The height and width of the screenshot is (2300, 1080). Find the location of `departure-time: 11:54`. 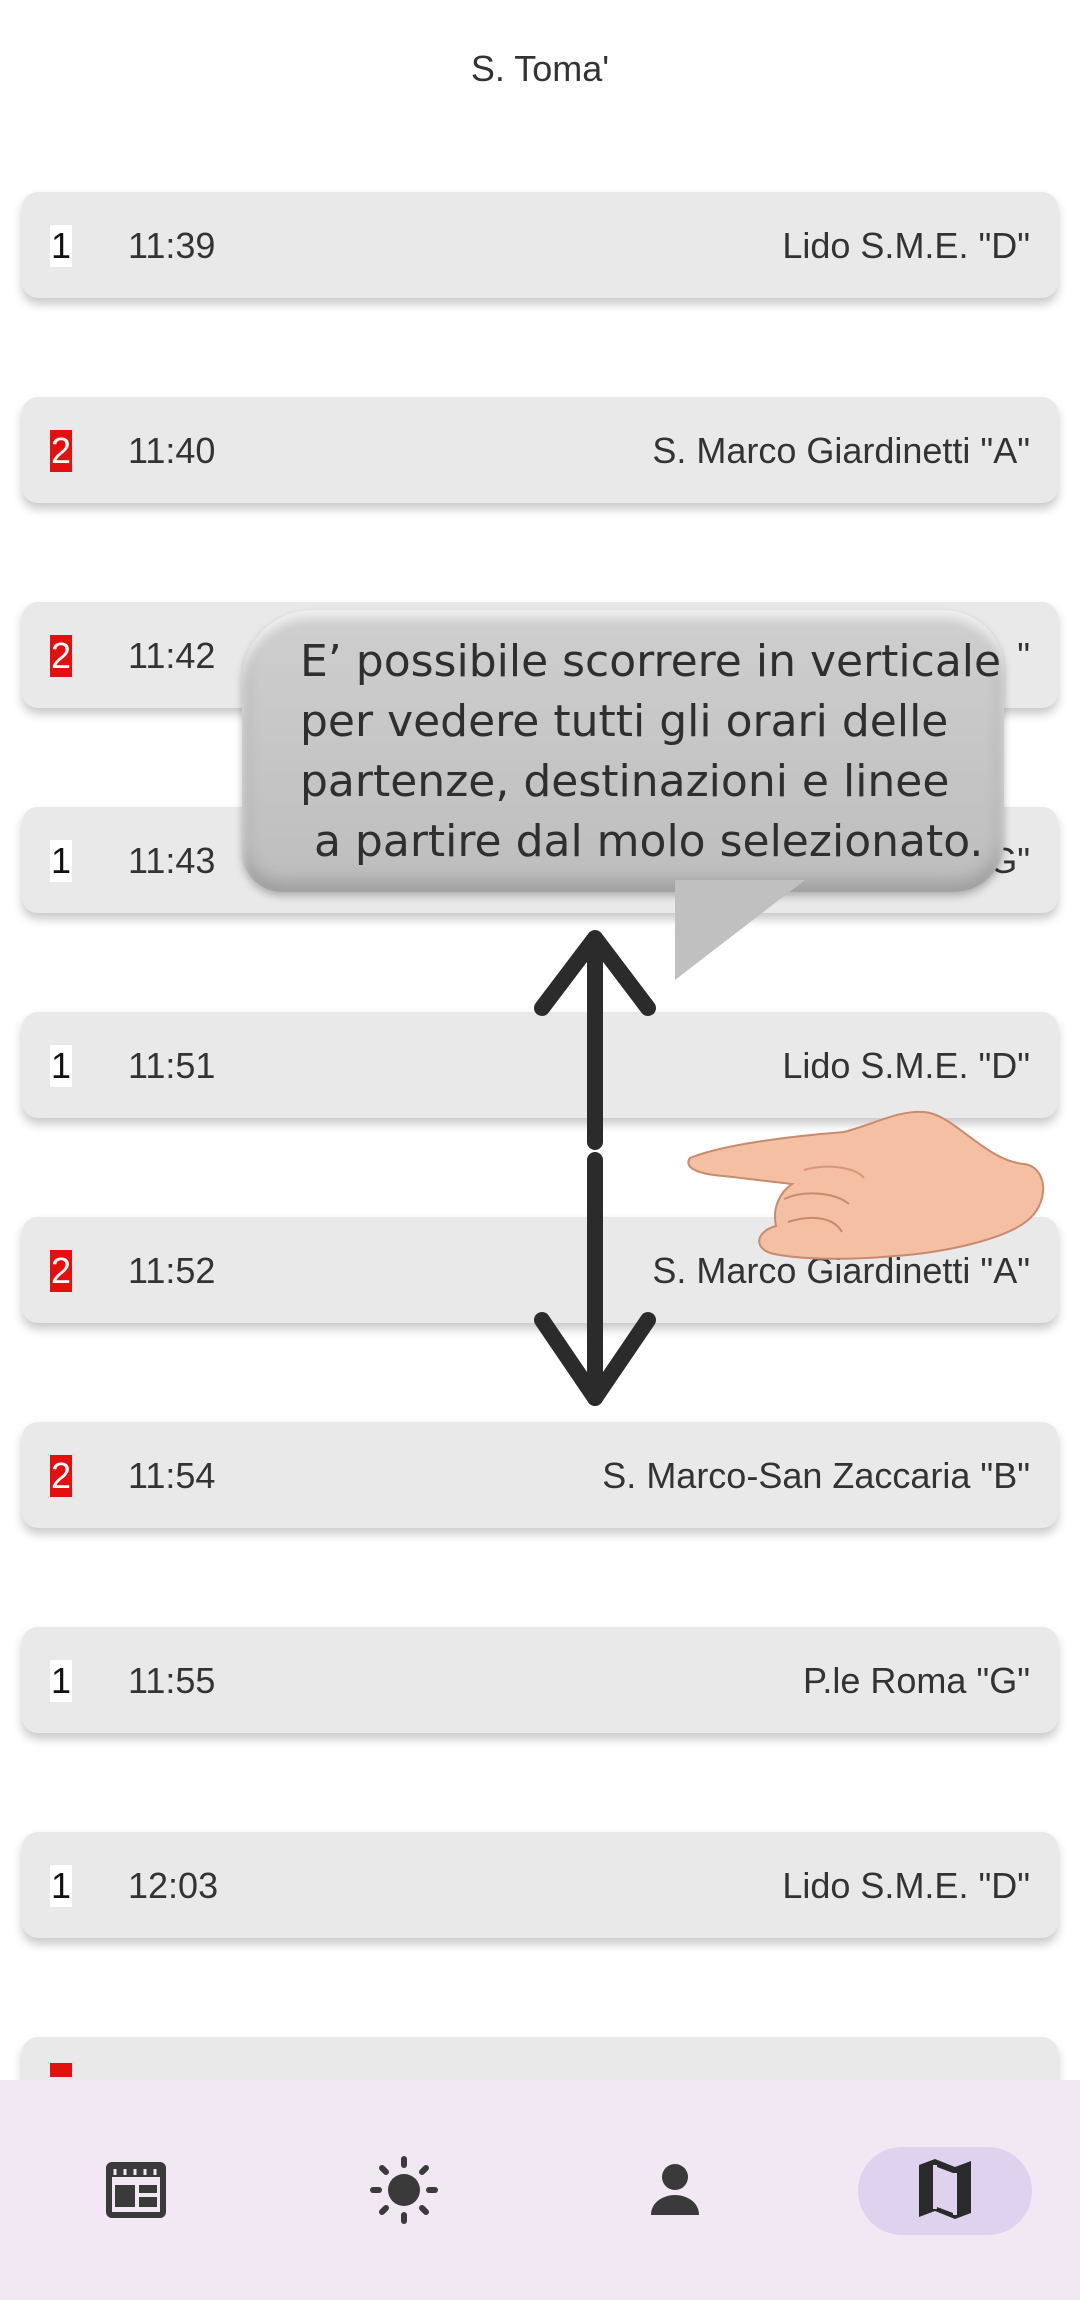

departure-time: 11:54 is located at coordinates (172, 1475).